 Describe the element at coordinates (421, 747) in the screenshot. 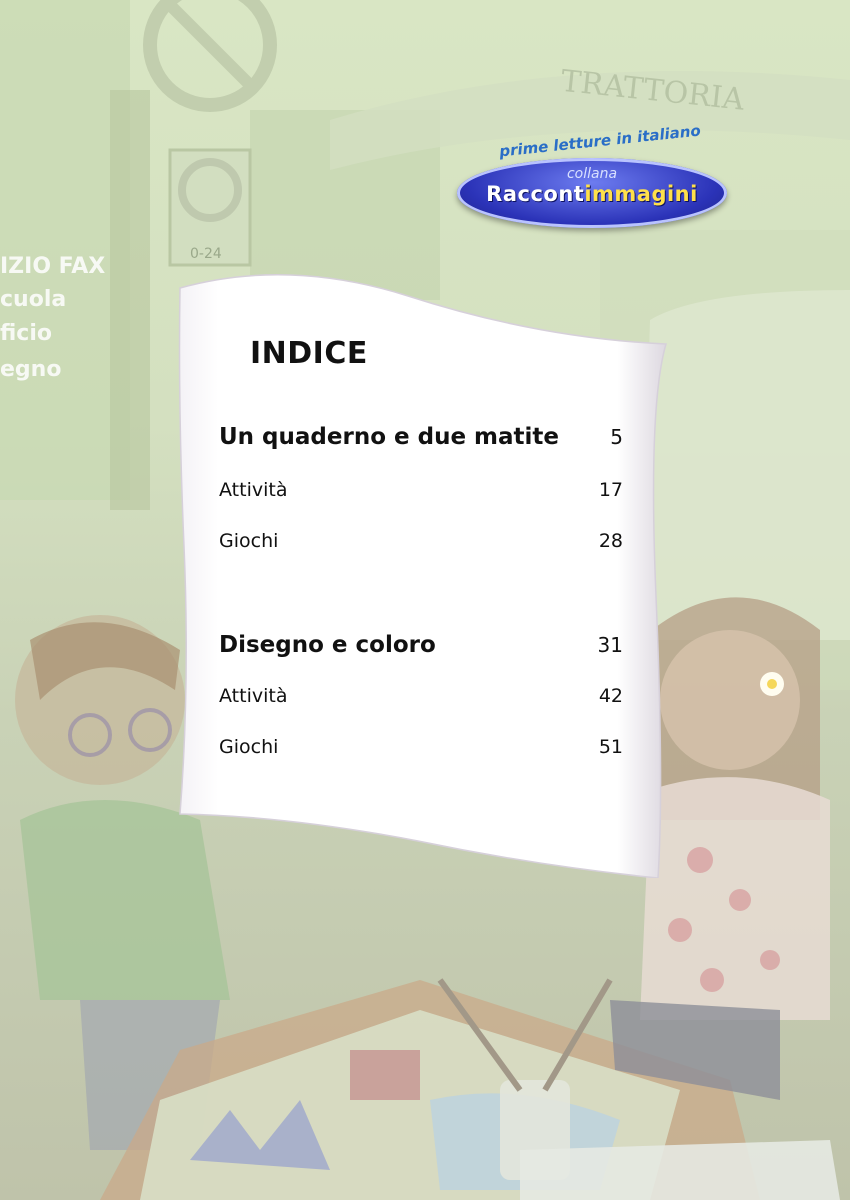

I see `toc-item-2-2: Giochi 51` at that location.